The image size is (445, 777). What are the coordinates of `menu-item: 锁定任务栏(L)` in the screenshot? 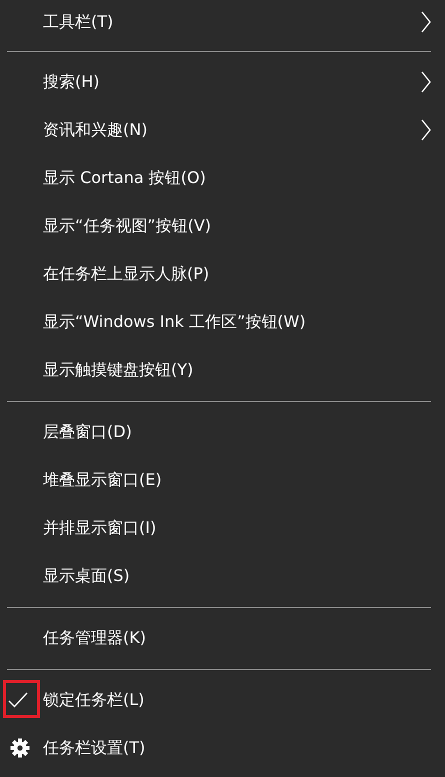 It's located at (222, 700).